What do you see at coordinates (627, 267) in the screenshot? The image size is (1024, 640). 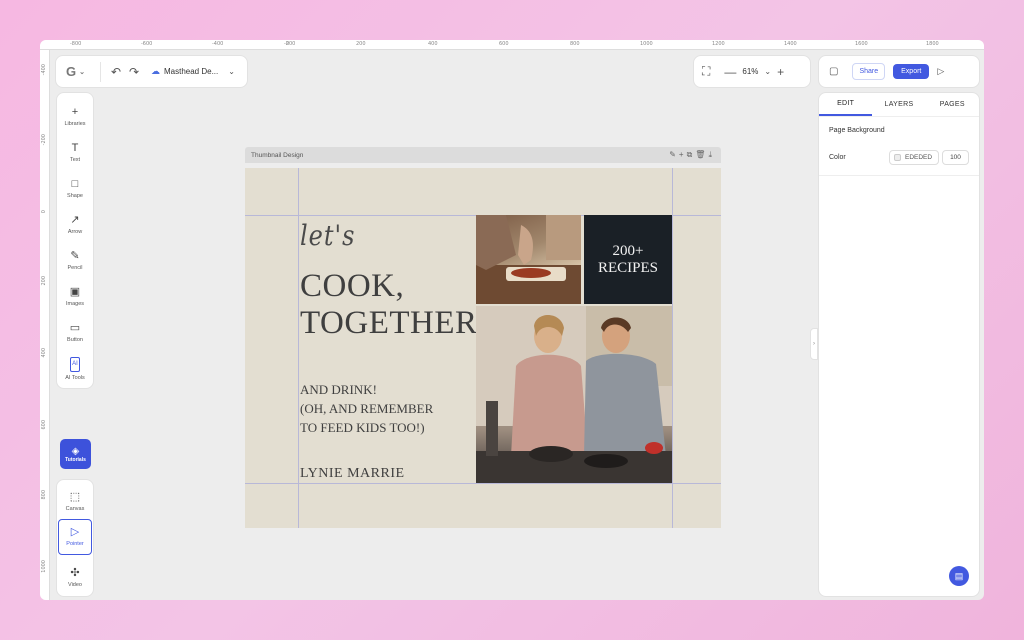 I see `recipes-label: RECIPES` at bounding box center [627, 267].